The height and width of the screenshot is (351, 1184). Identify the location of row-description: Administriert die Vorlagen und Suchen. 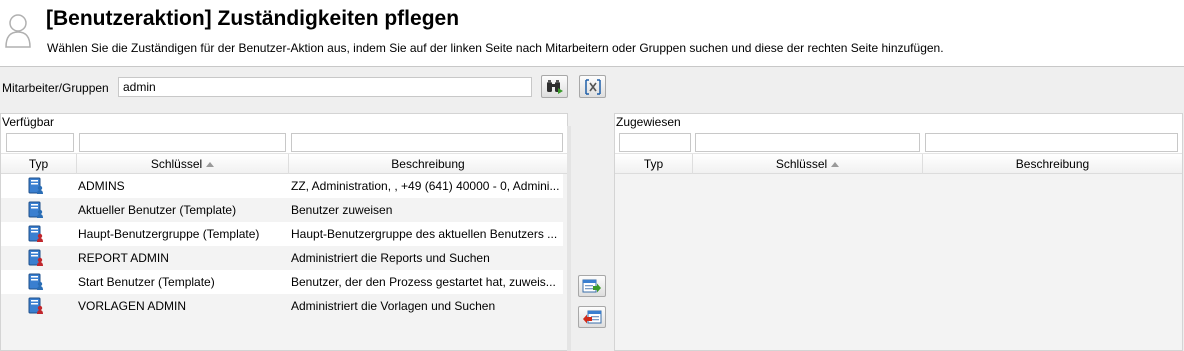
(393, 306).